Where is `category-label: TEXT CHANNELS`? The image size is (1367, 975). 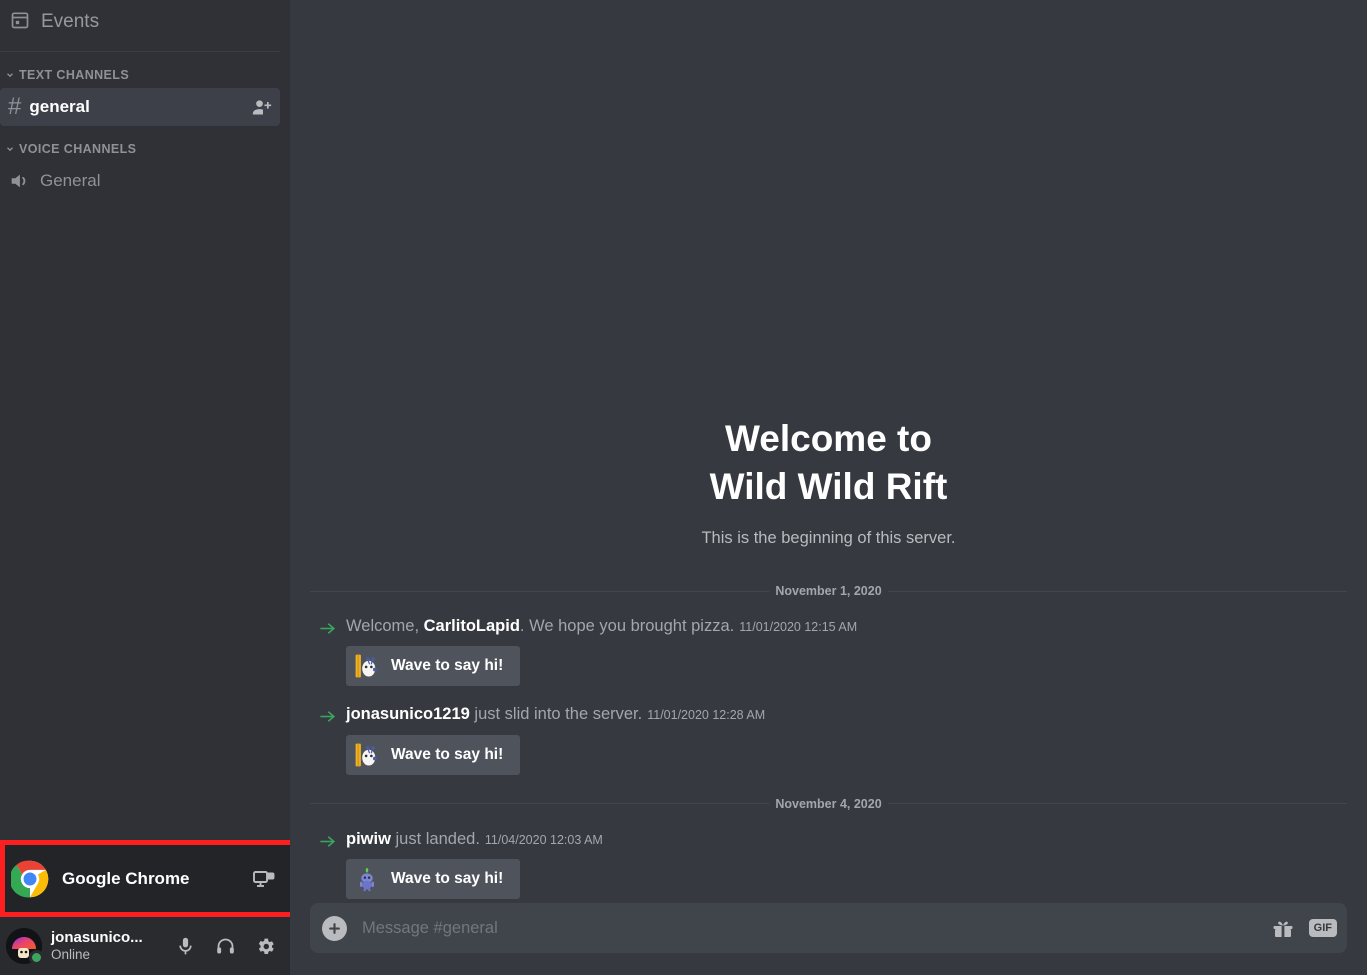
category-label: TEXT CHANNELS is located at coordinates (74, 75).